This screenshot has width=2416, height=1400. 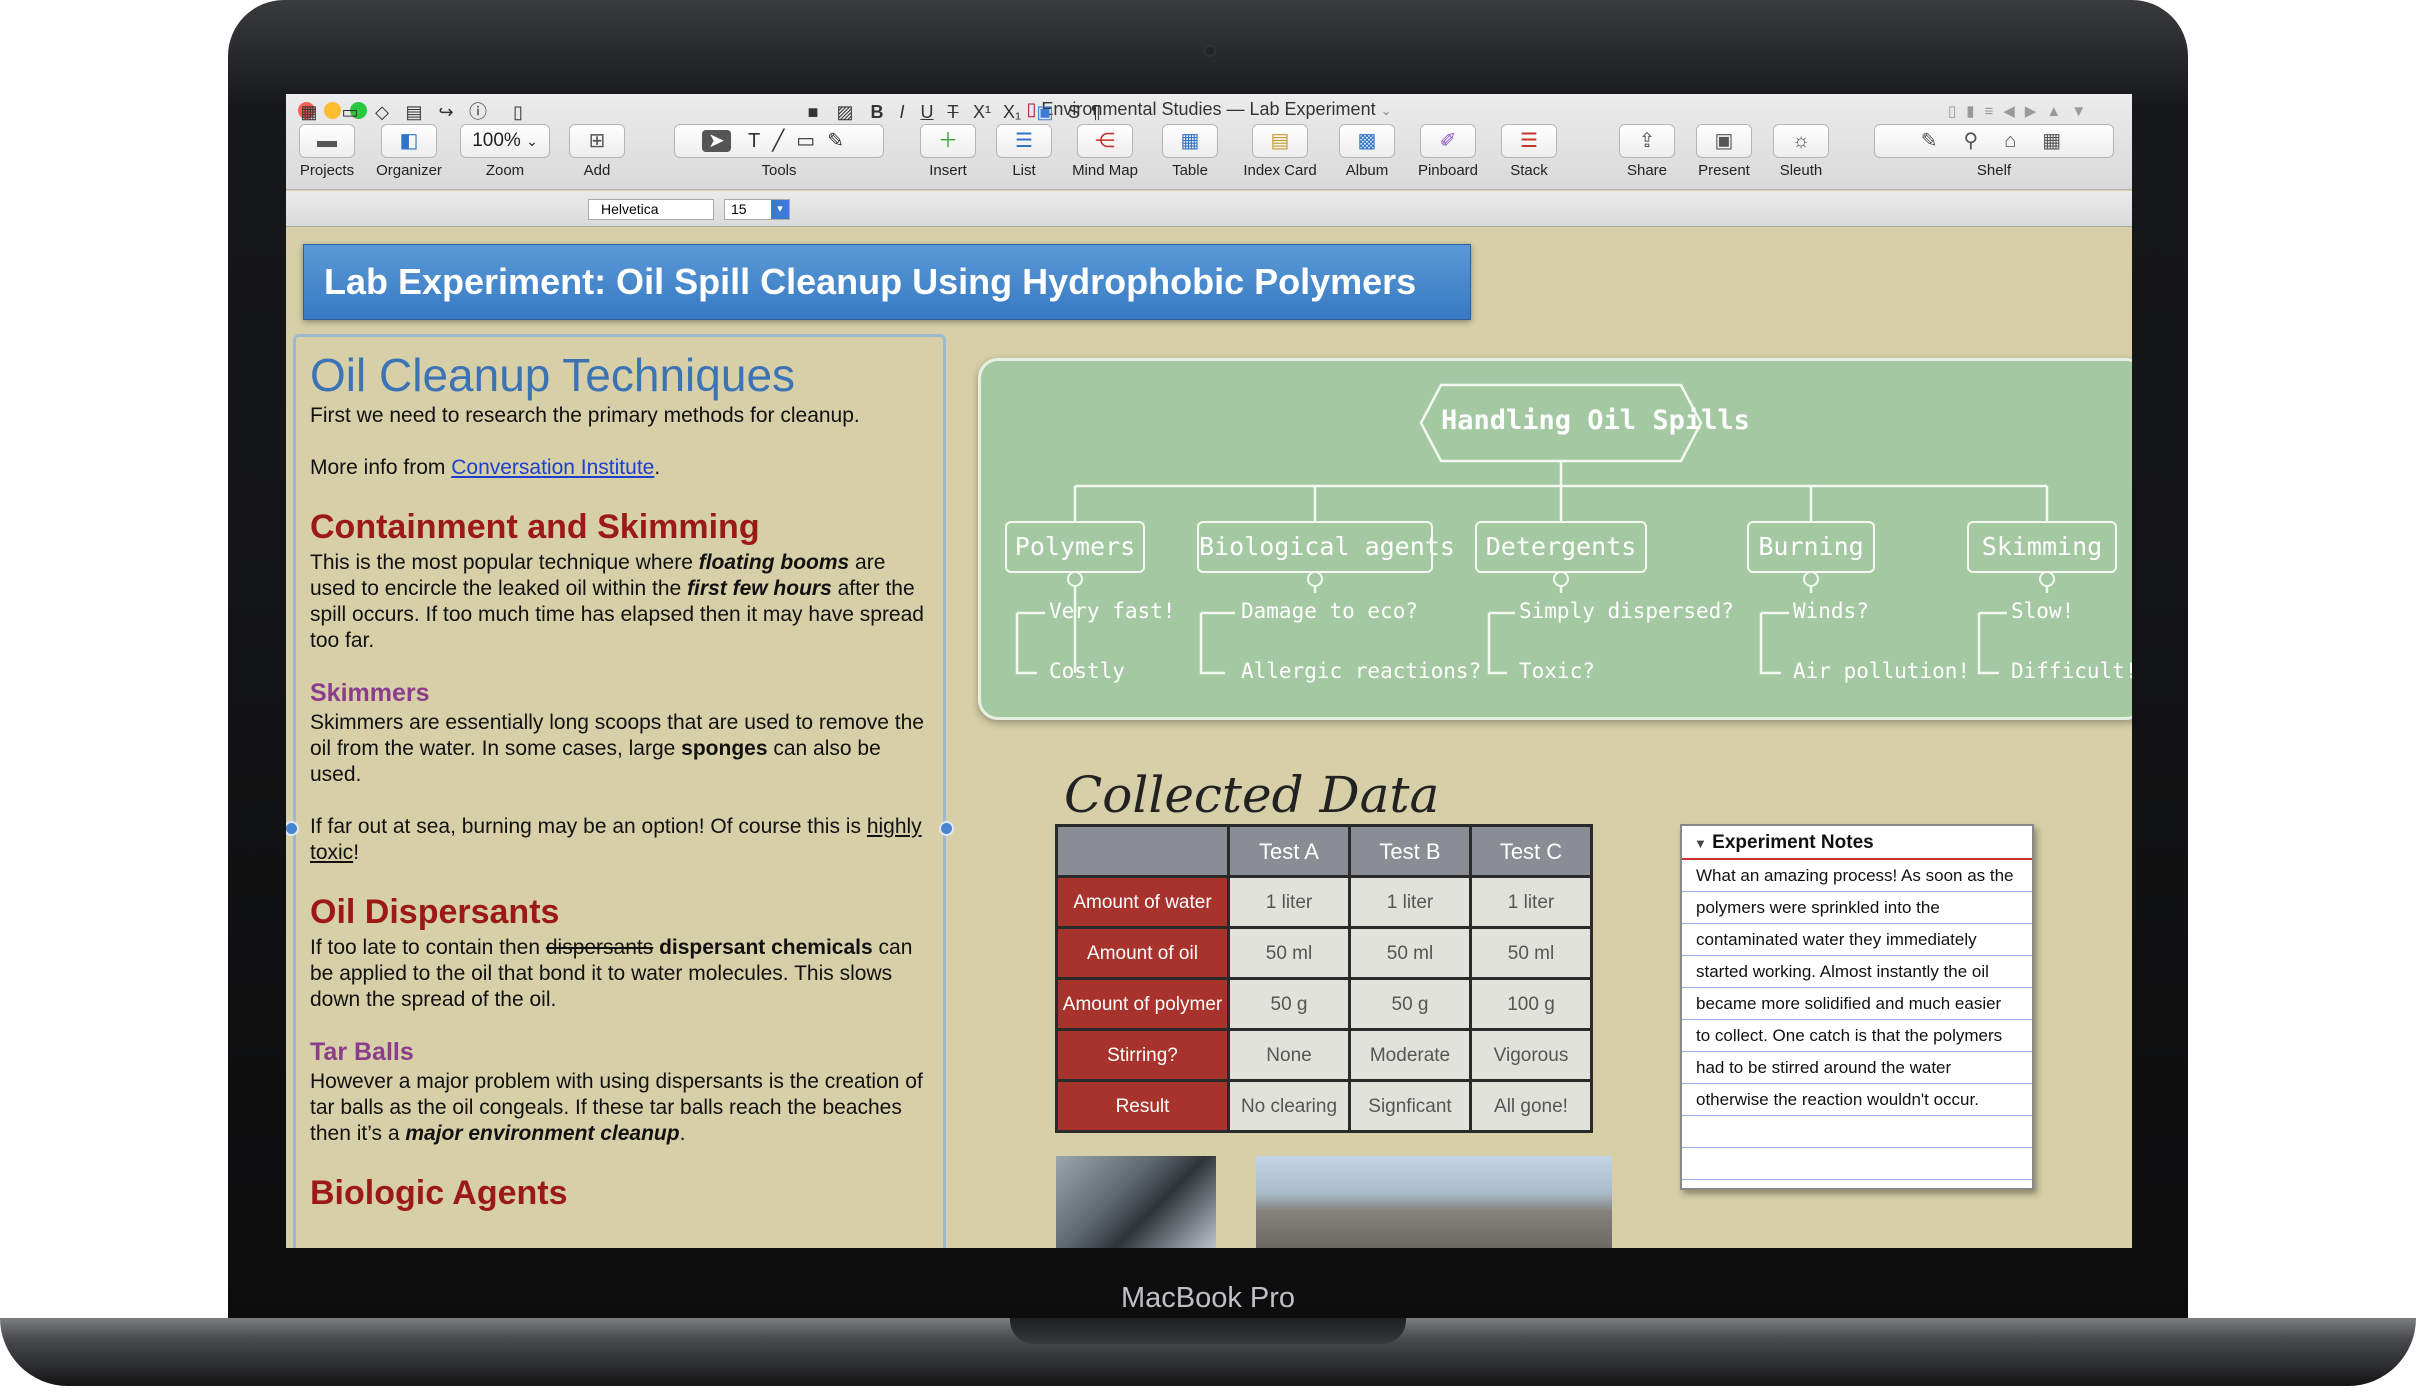 I want to click on list-button: ☰ List, so click(x=1024, y=154).